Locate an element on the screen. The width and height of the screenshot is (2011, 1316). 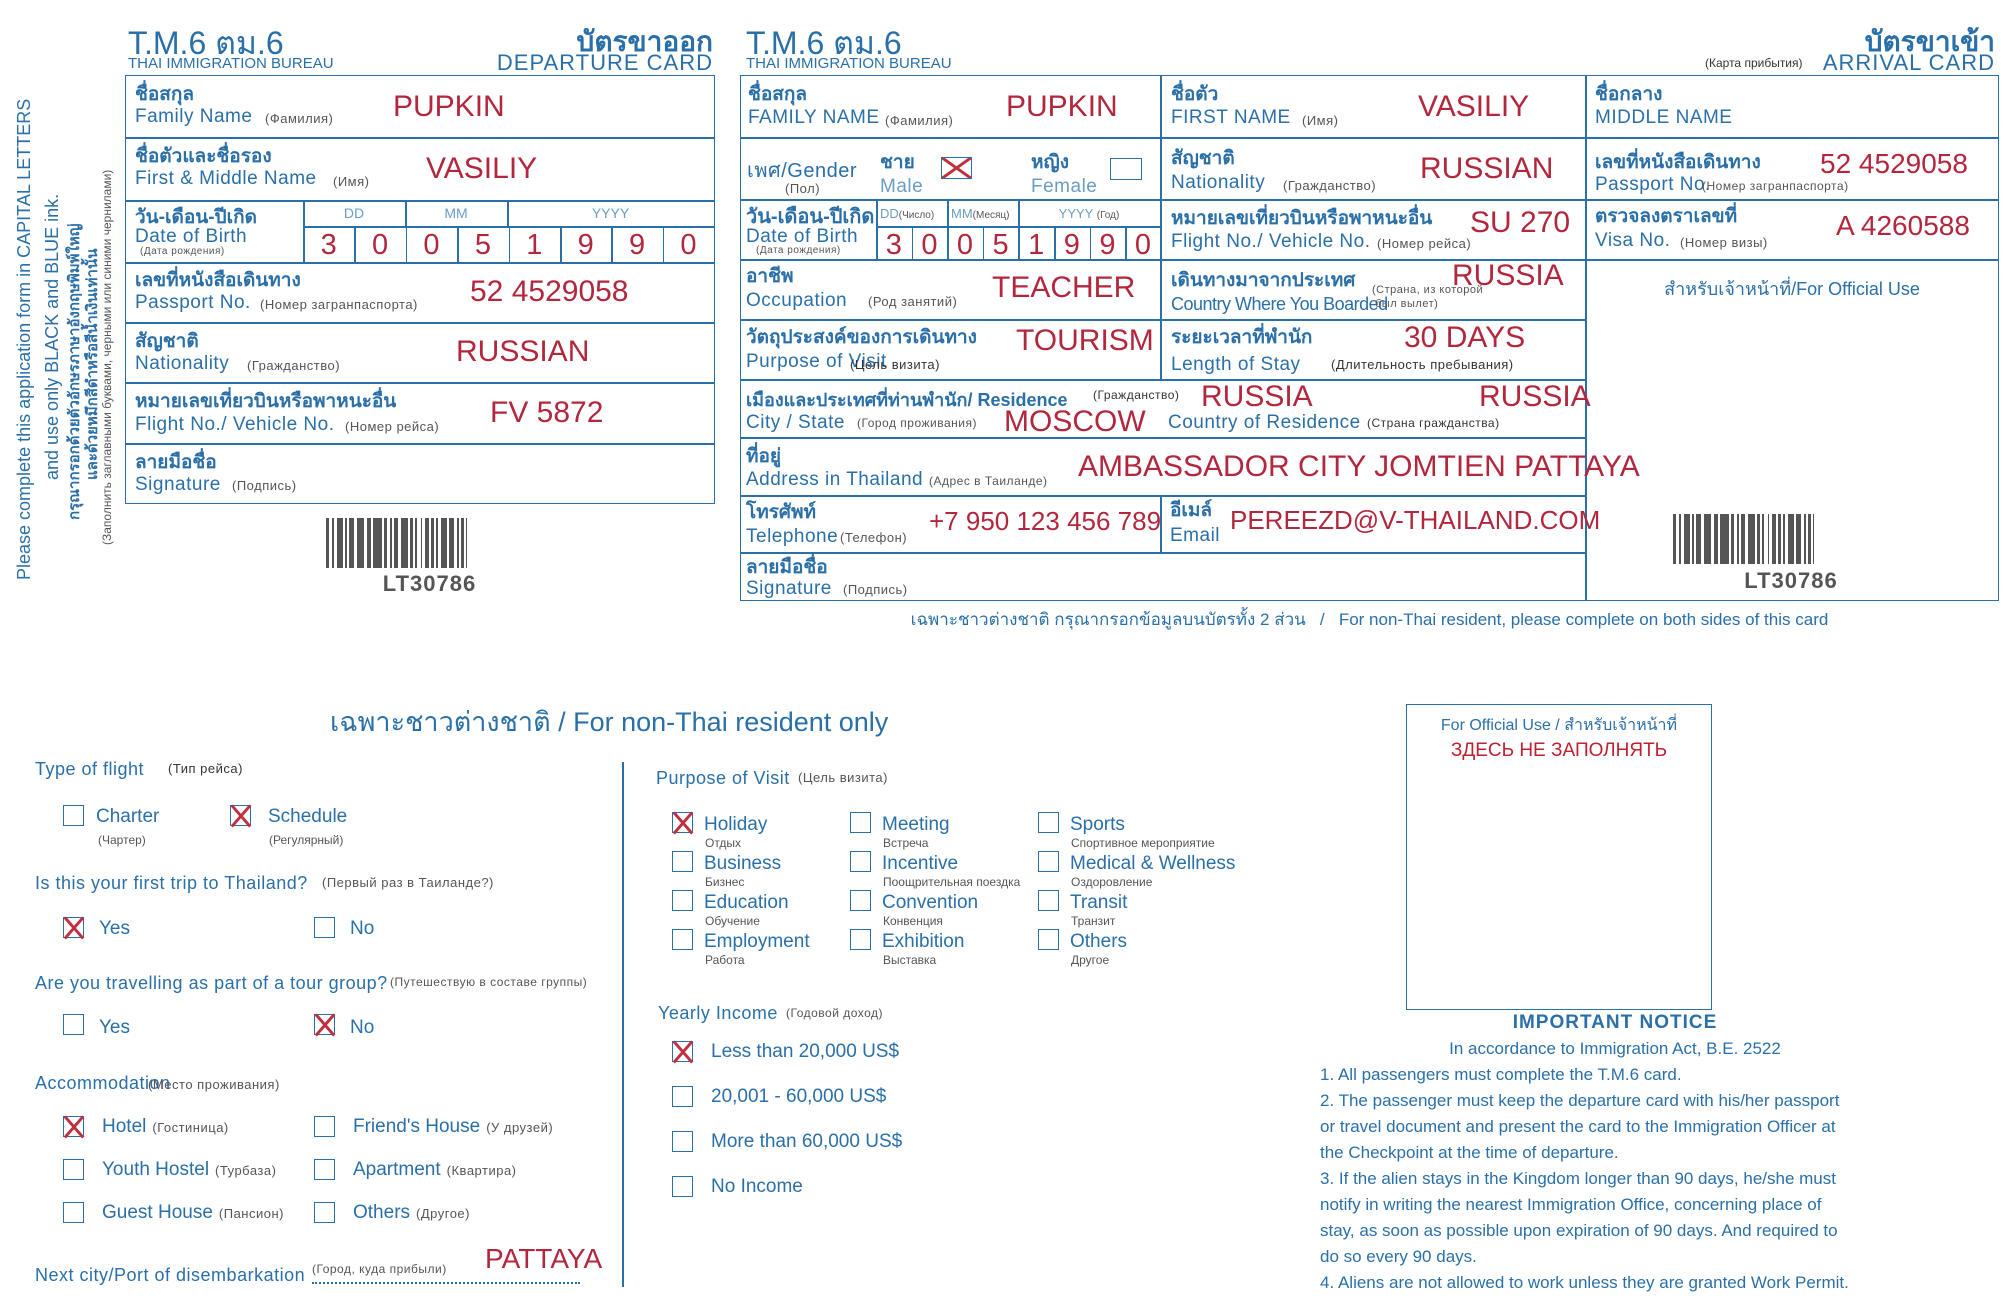
arrival-visa-value: A 4260588 is located at coordinates (1903, 226).